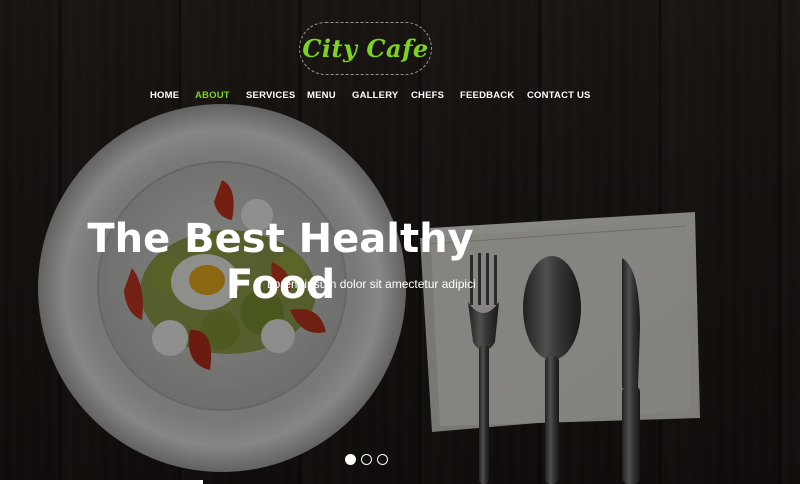 Image resolution: width=800 pixels, height=484 pixels. What do you see at coordinates (101, 482) in the screenshot?
I see `bottom-progress-bar` at bounding box center [101, 482].